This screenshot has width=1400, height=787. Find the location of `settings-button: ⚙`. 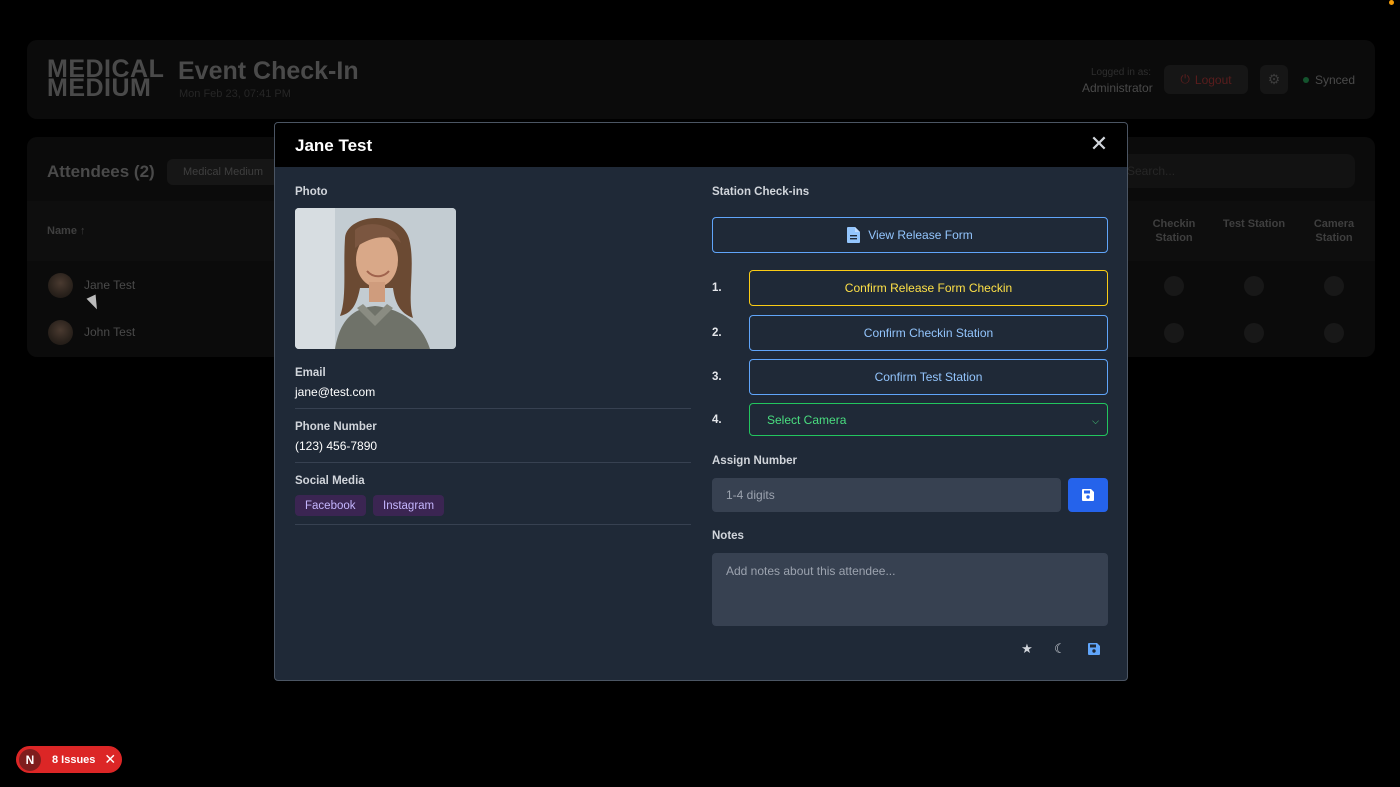

settings-button: ⚙ is located at coordinates (1274, 79).